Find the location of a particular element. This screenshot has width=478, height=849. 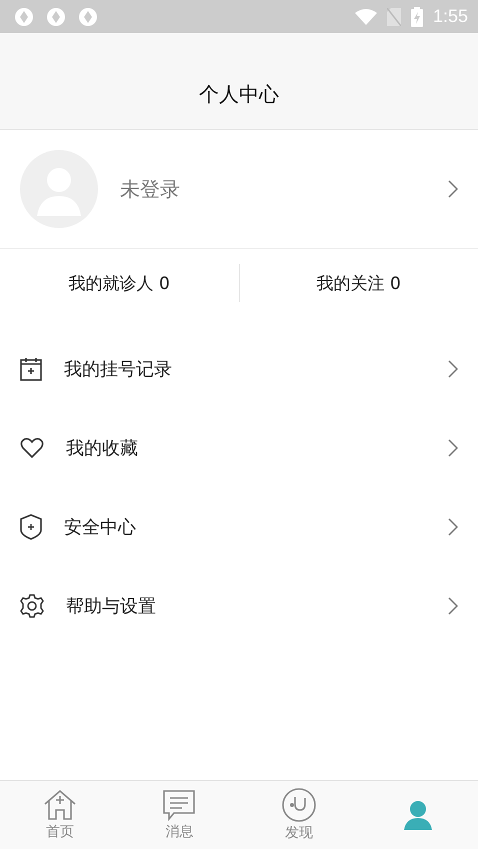

wifi-icon is located at coordinates (365, 16).